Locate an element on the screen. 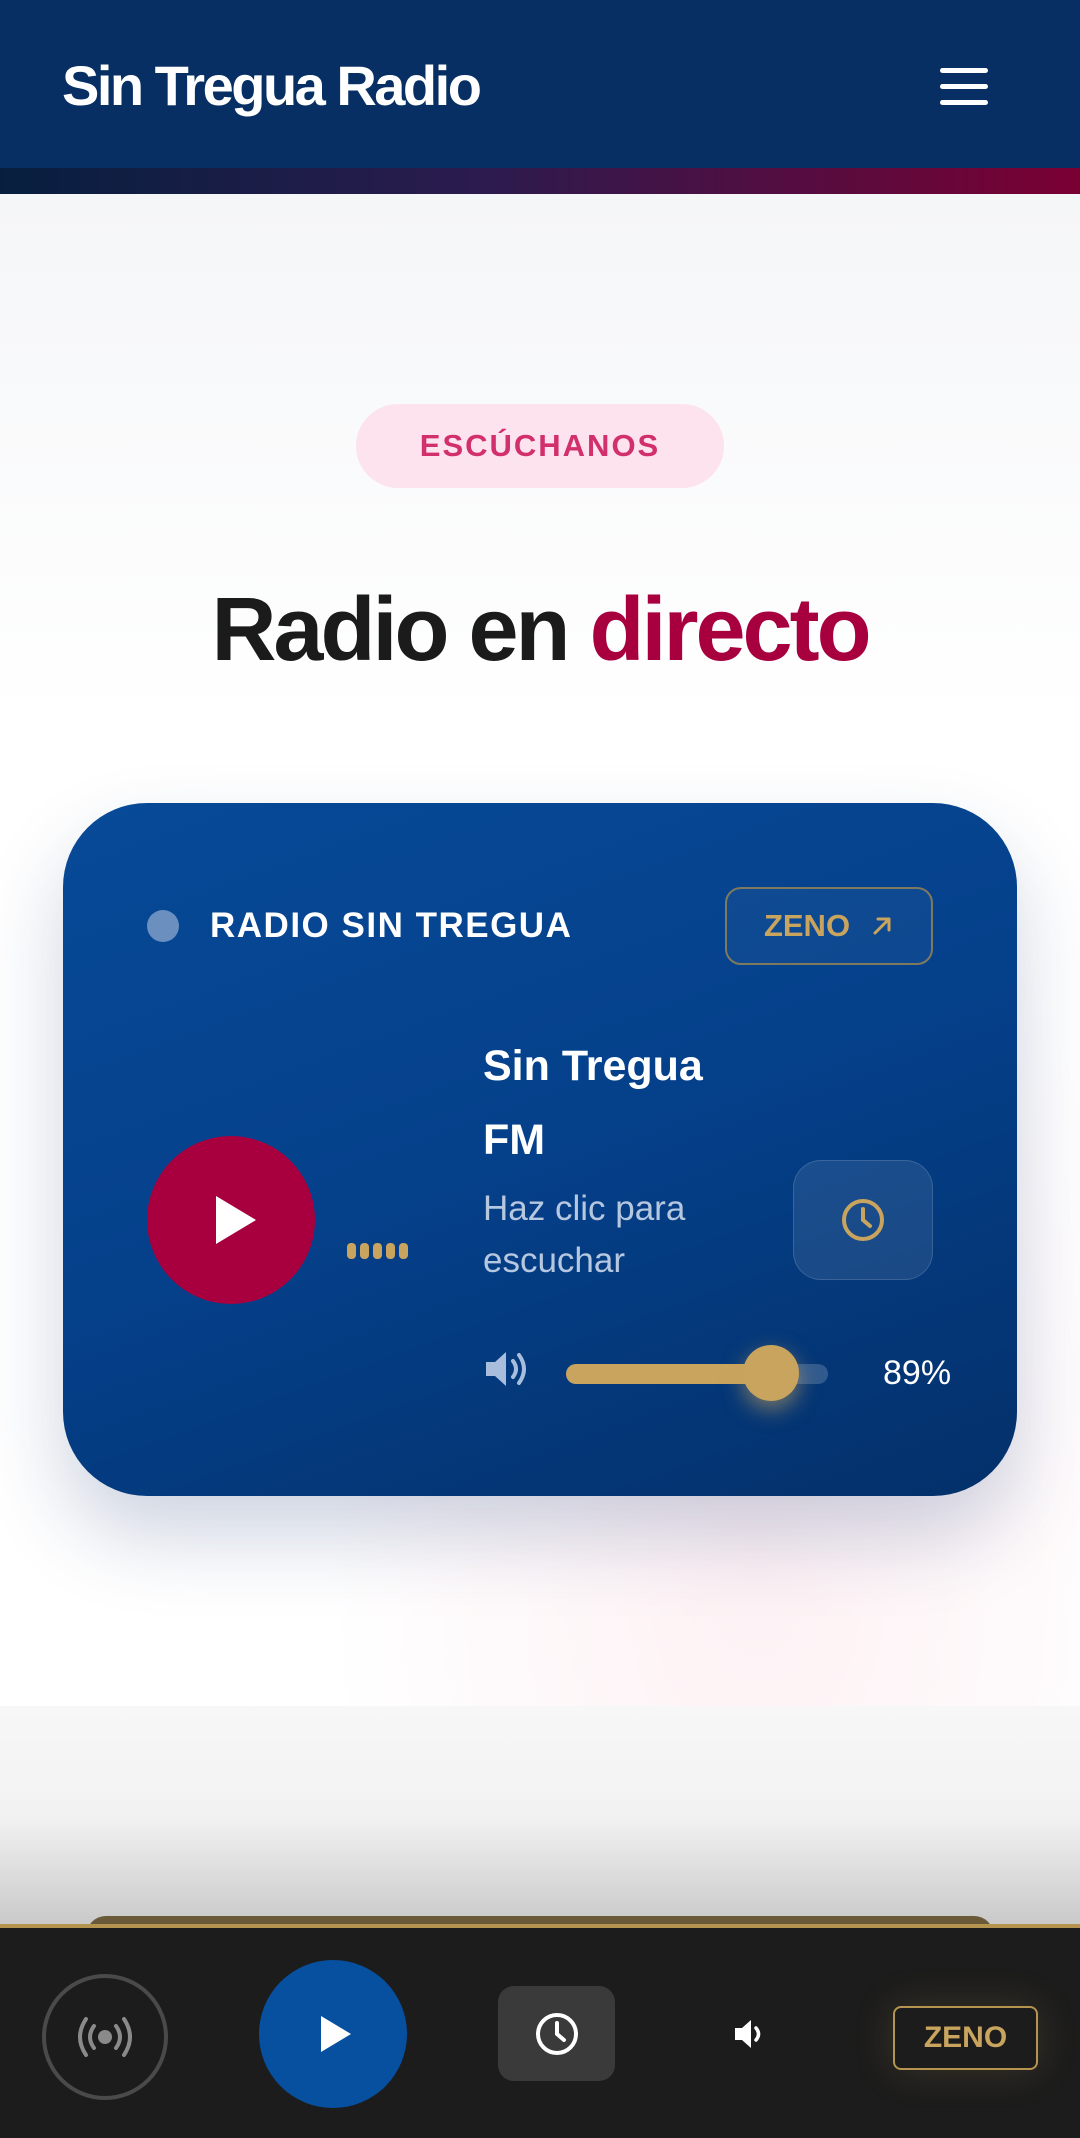  title-accent: directo is located at coordinates (730, 630).